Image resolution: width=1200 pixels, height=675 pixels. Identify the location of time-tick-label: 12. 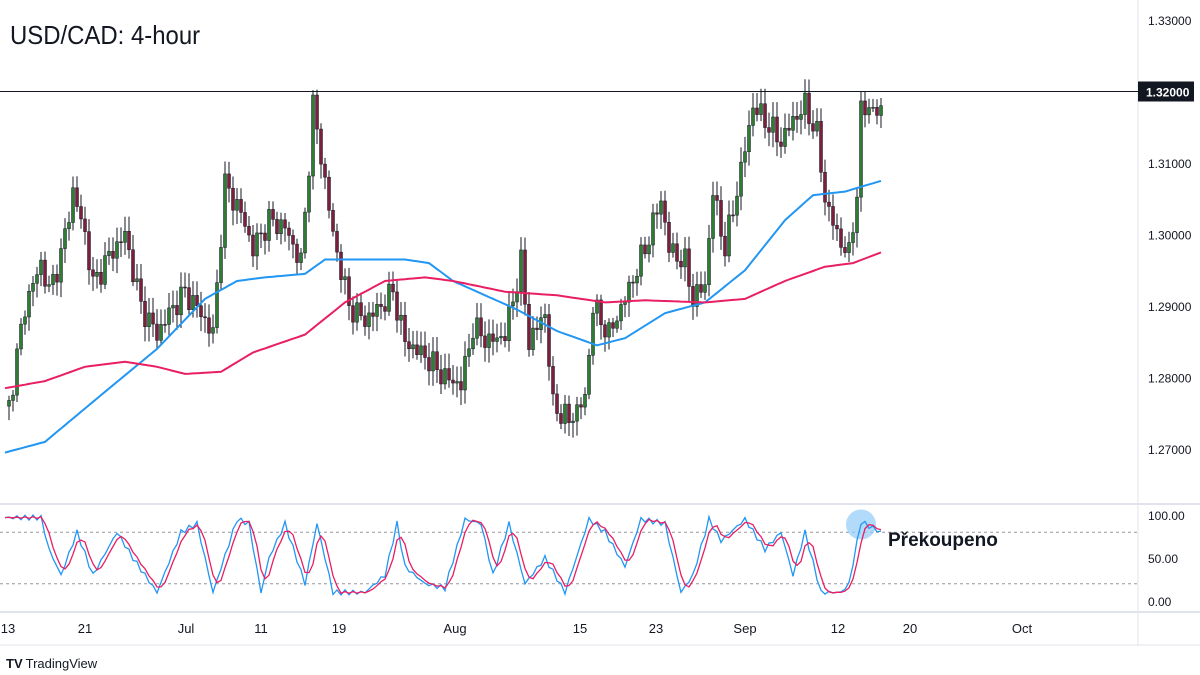
(838, 628).